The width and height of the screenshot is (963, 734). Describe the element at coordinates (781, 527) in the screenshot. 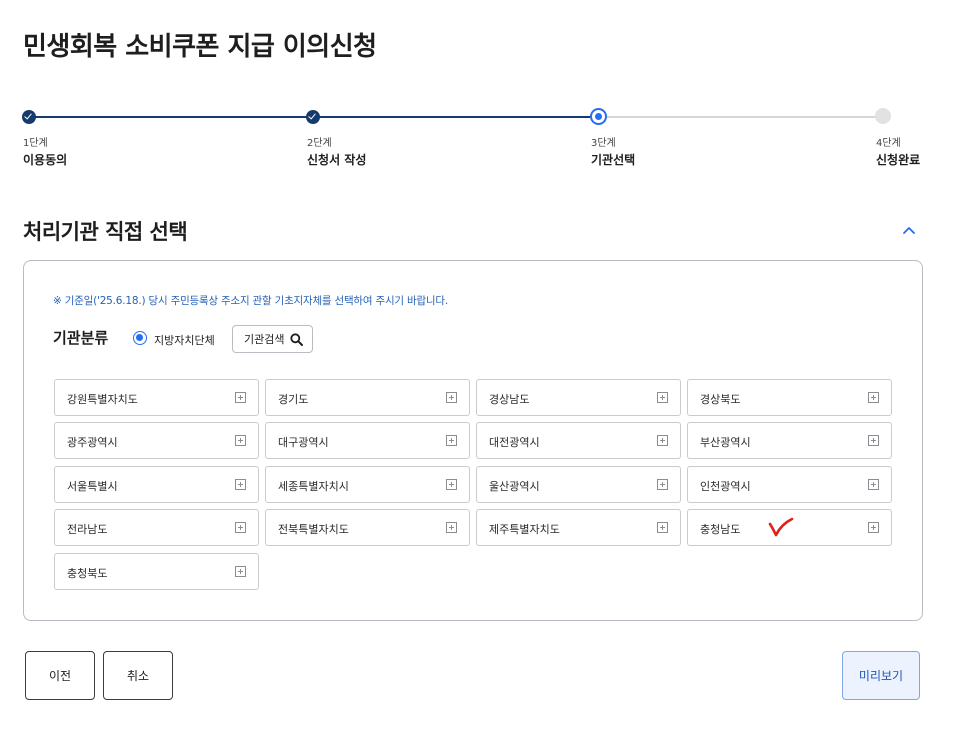

I see `handwritten-check-mark-icon` at that location.